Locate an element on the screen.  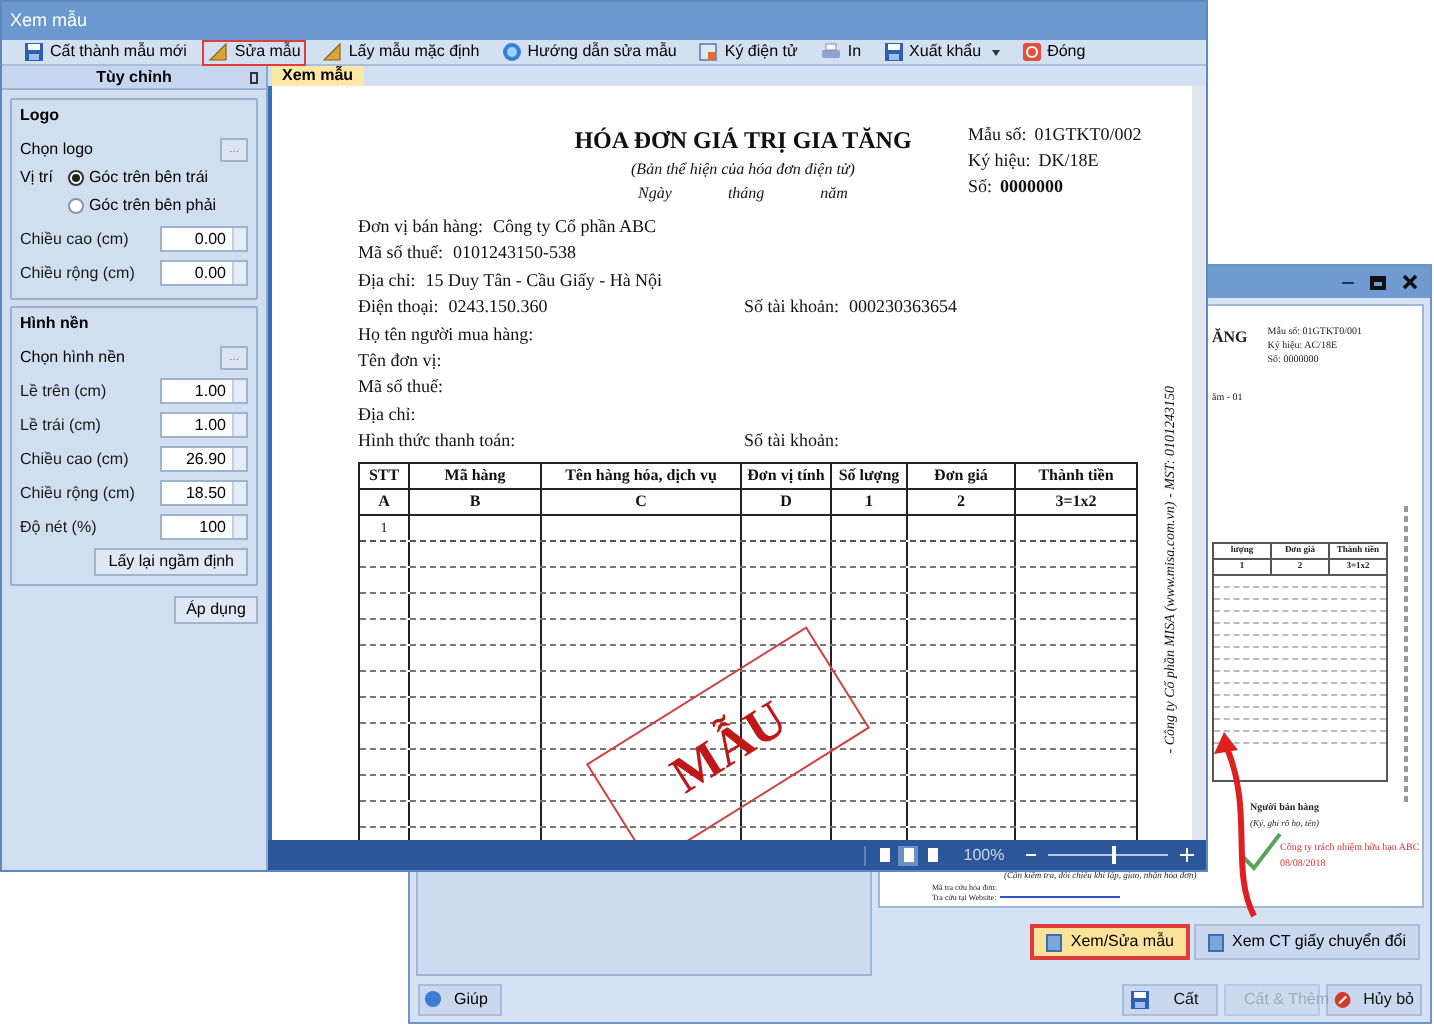
group-title: Hình nền is located at coordinates (55, 324).